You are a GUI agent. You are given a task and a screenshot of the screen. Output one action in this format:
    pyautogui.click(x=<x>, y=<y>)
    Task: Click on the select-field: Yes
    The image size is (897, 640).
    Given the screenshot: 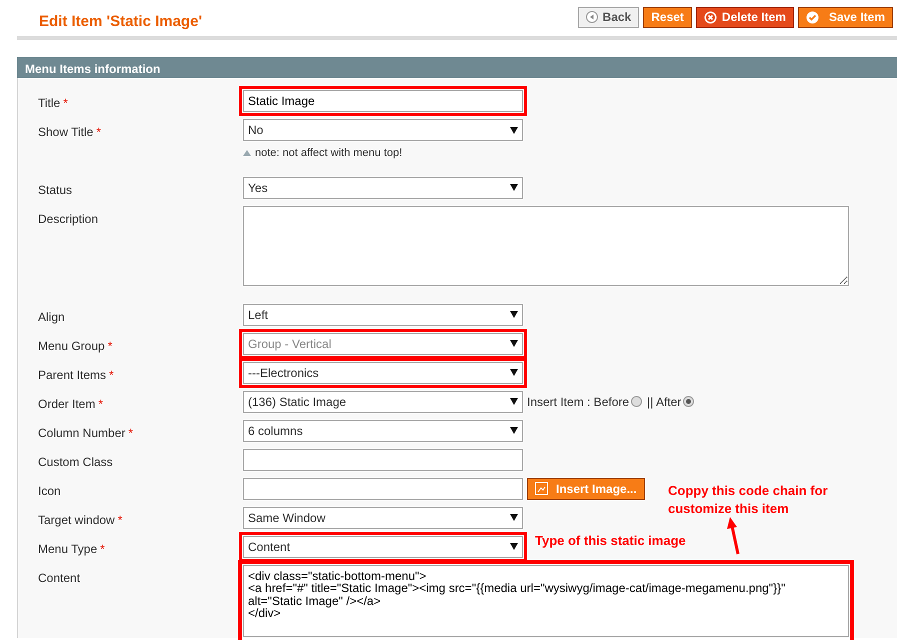 What is the action you would take?
    pyautogui.click(x=383, y=187)
    